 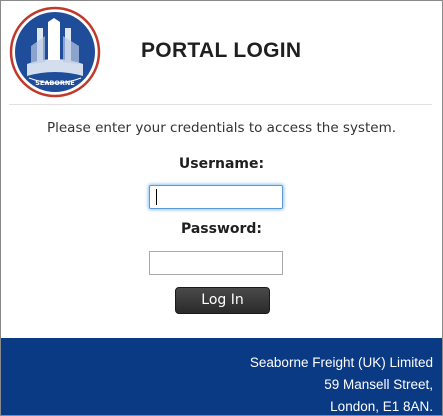 I want to click on page-title: PORTAL LOGIN, so click(x=221, y=50).